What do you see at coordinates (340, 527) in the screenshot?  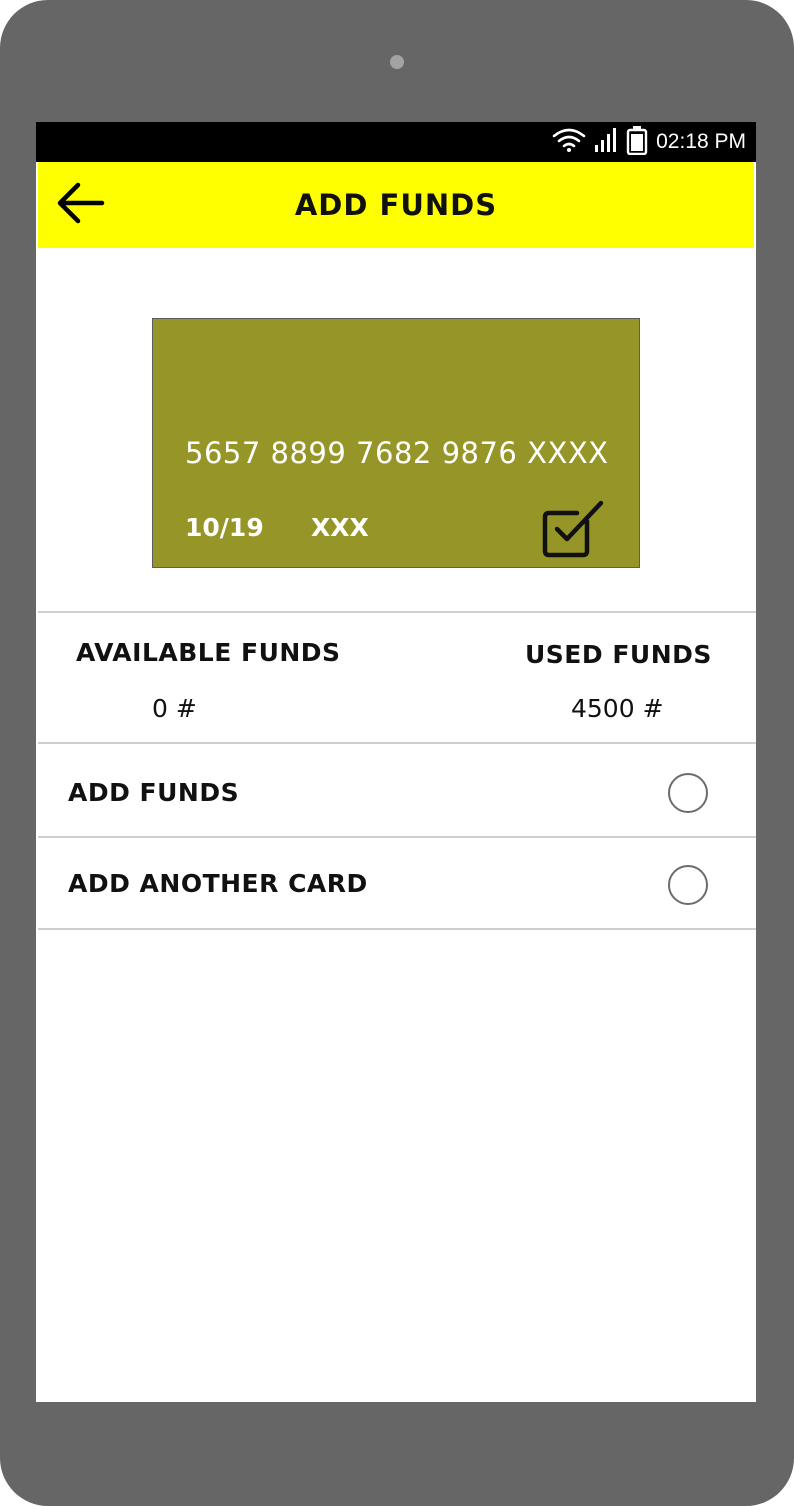 I see `card-cvv: XXX` at bounding box center [340, 527].